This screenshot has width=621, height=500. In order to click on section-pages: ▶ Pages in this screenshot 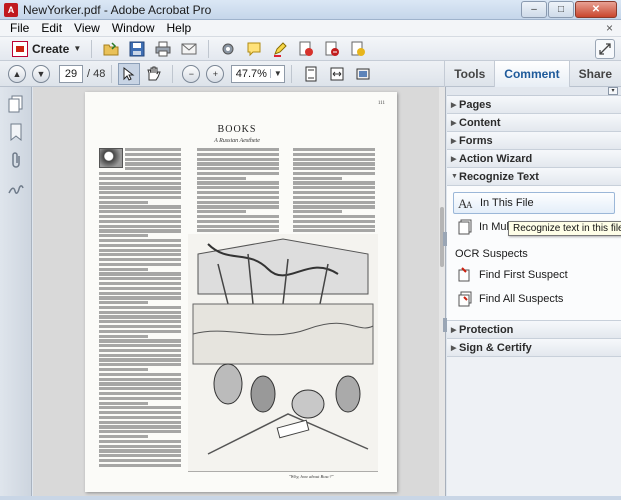, I will do `click(534, 105)`.